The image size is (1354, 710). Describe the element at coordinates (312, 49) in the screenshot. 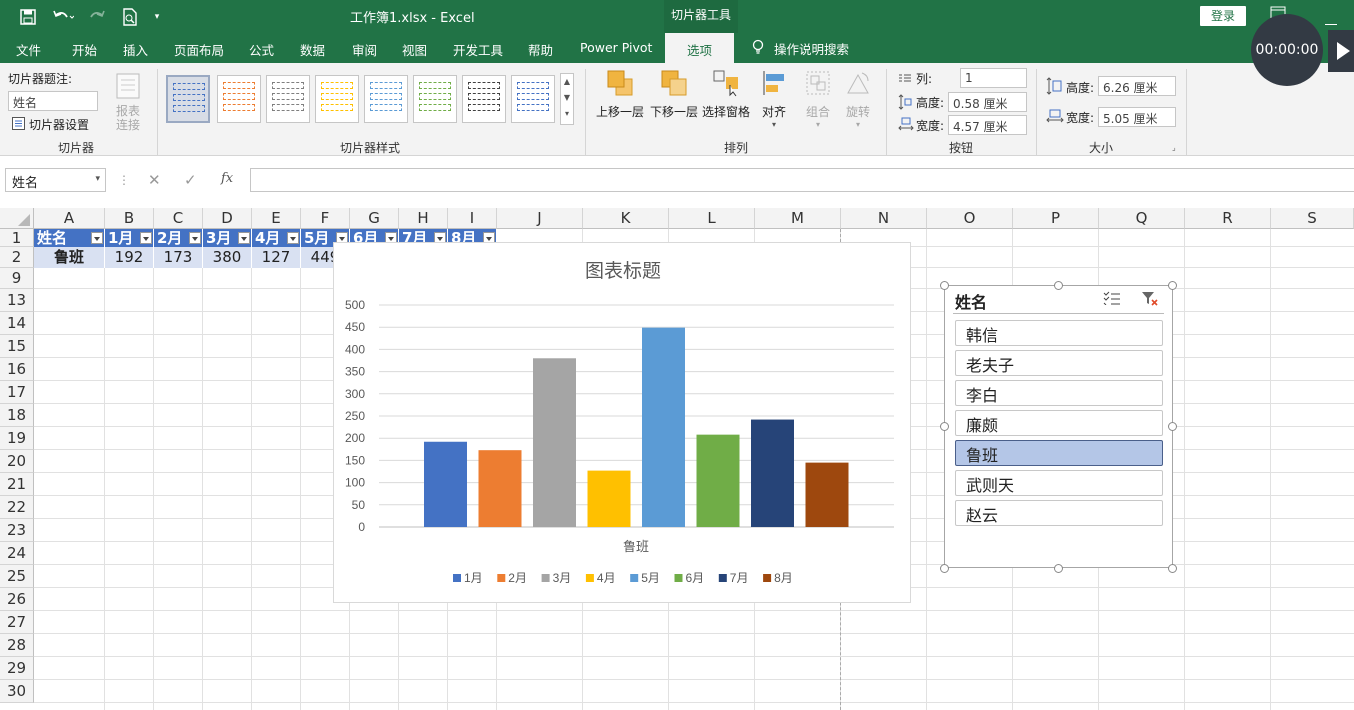

I see `tab-data: 数据` at that location.